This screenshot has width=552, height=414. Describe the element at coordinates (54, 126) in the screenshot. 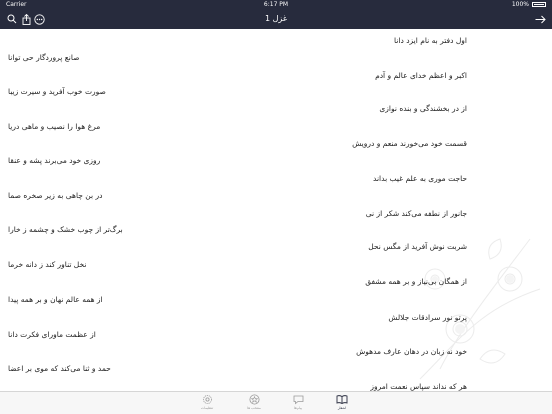

I see `verse-left-3: مرغ هوا را نصیب و ماهی دریا` at that location.